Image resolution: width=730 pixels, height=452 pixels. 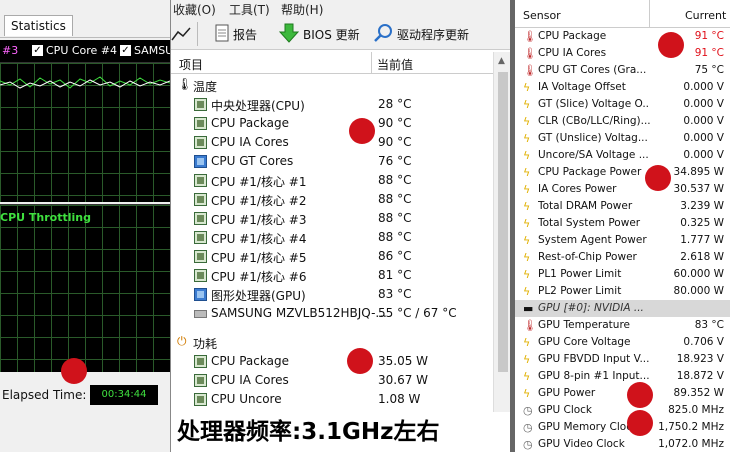 I want to click on sensor-label: IA Voltage Offset, so click(x=582, y=87).